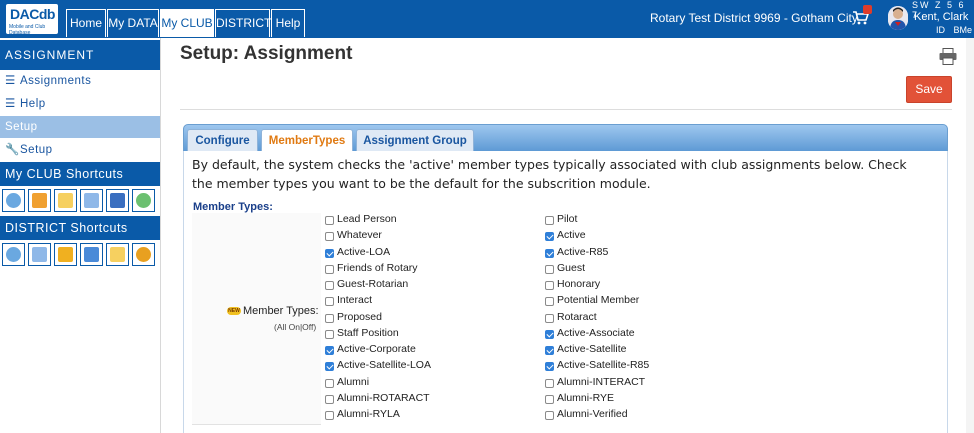 Image resolution: width=974 pixels, height=433 pixels. Describe the element at coordinates (415, 141) in the screenshot. I see `tab-assignment-group: Assignment Group` at that location.